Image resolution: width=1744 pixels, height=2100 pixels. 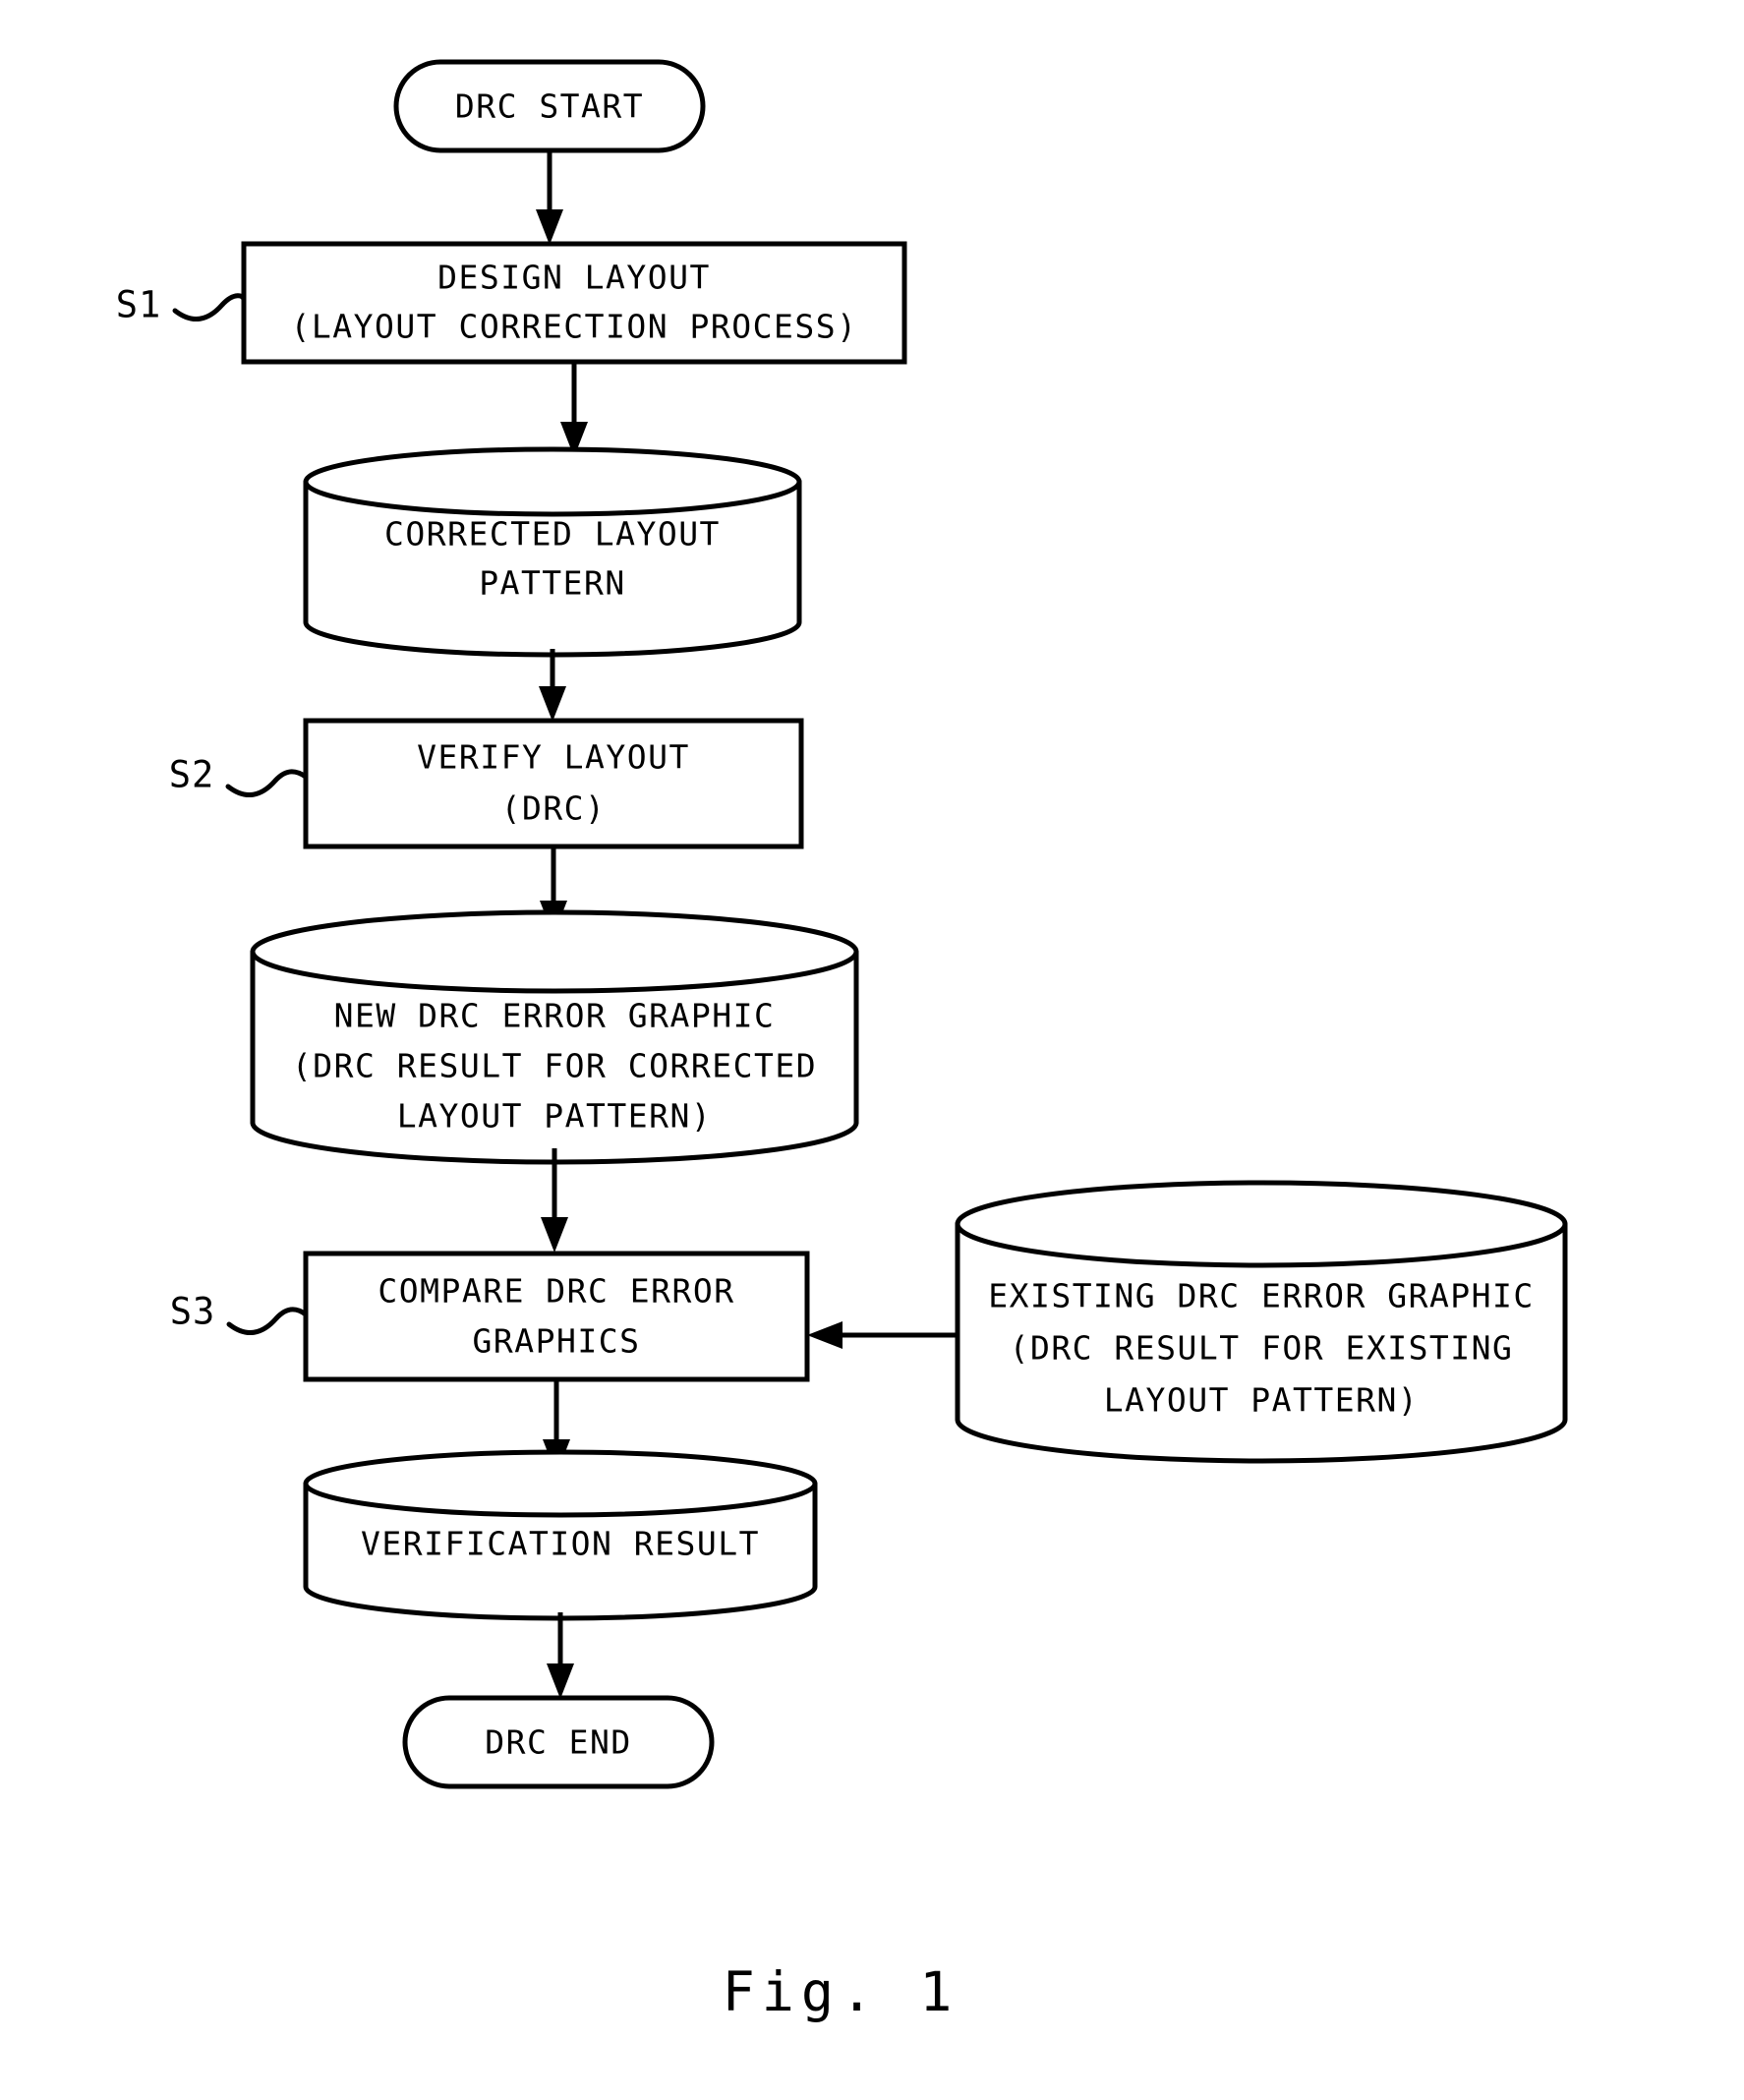 I want to click on arrow-s1-to-corrected-layout, so click(x=574, y=409).